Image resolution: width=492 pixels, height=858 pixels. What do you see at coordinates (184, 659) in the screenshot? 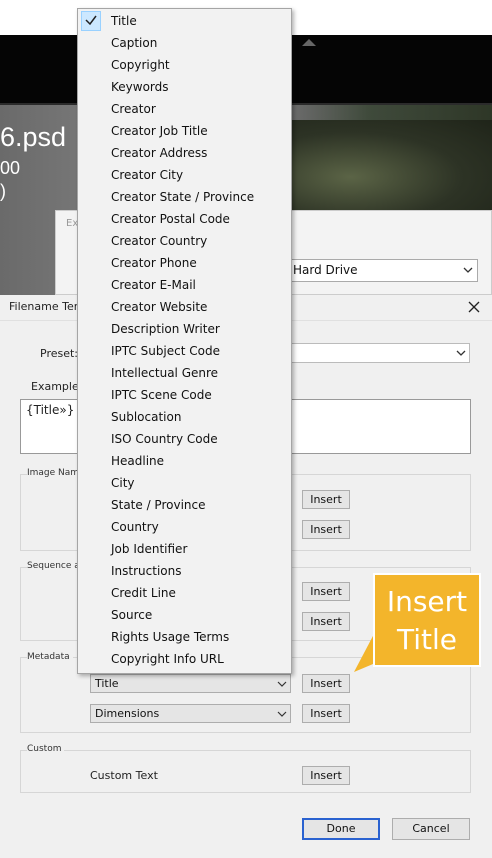
I see `menu-item: Copyright Info URL` at bounding box center [184, 659].